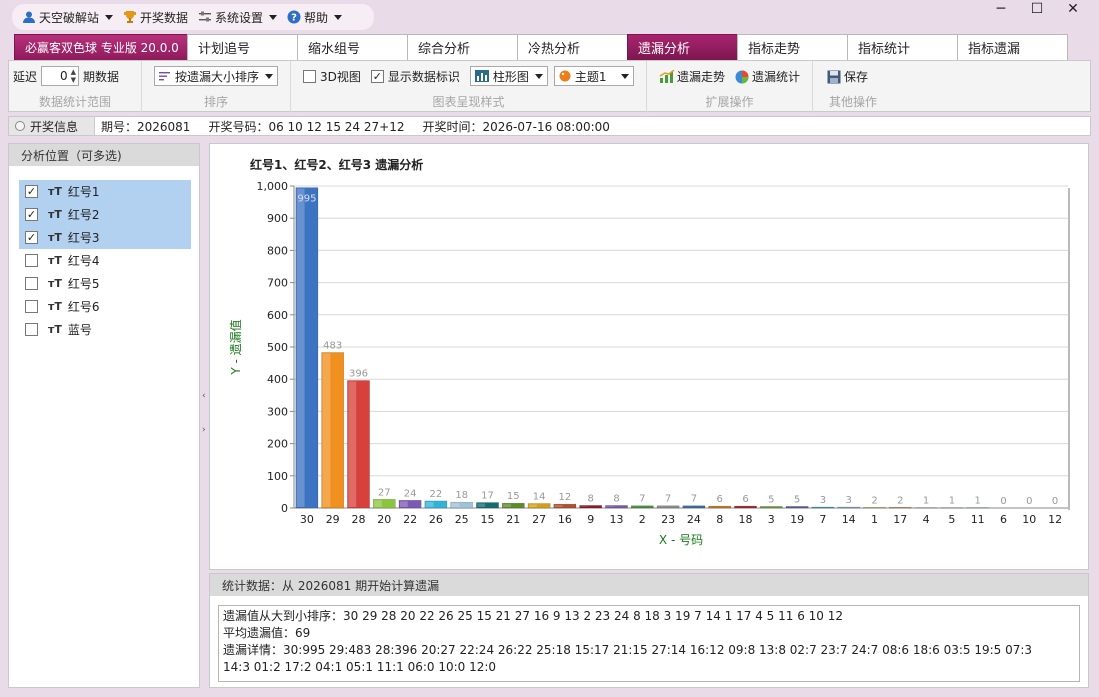  Describe the element at coordinates (242, 47) in the screenshot. I see `tab-plan: 计划追号` at that location.